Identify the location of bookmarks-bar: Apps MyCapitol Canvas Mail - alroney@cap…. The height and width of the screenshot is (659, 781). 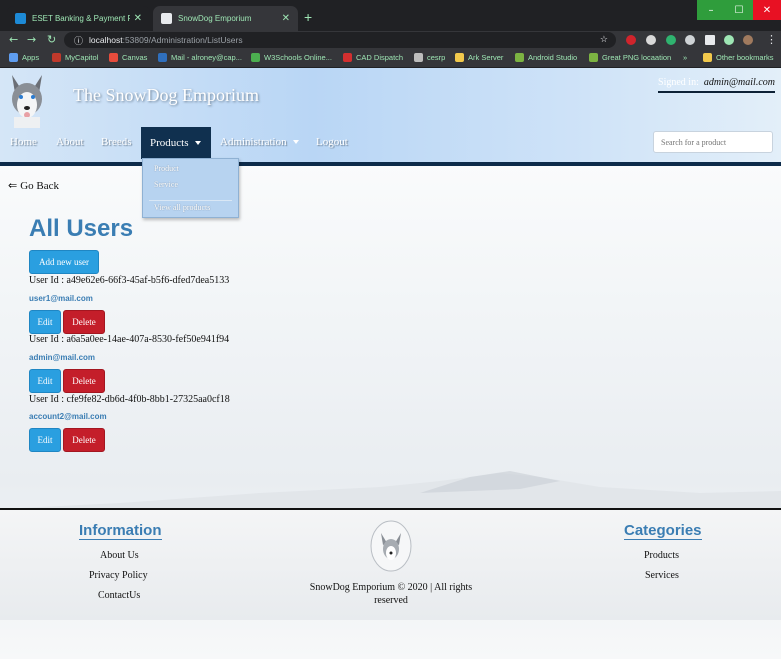
(390, 58).